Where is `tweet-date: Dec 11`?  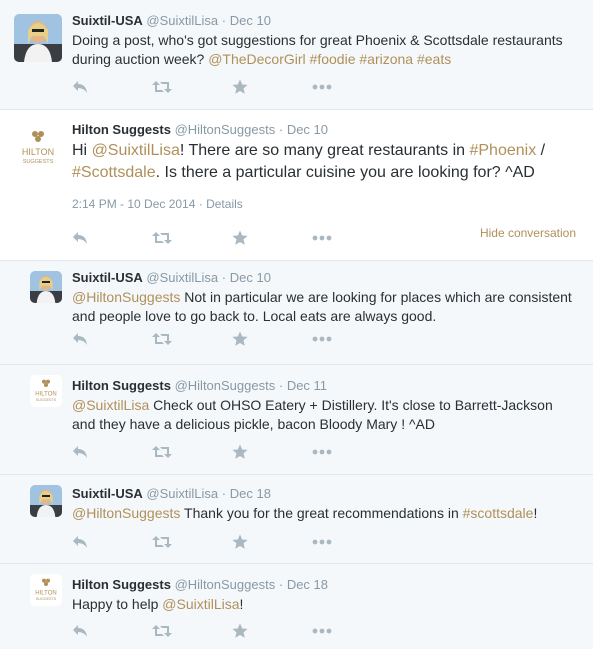 tweet-date: Dec 11 is located at coordinates (307, 385).